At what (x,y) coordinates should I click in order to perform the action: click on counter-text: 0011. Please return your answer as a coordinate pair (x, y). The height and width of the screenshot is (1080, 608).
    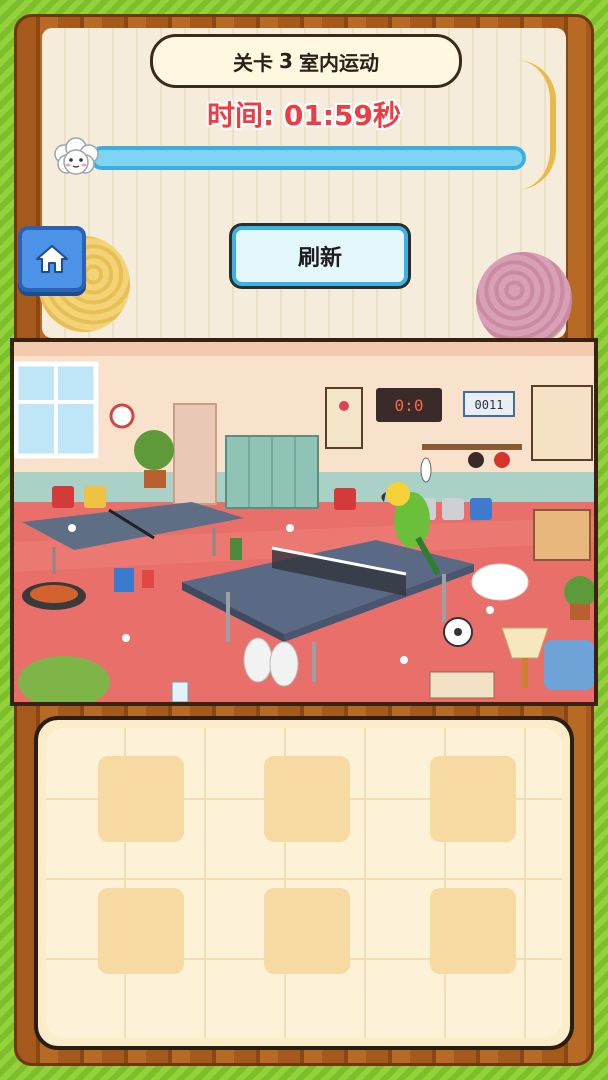
    Looking at the image, I should click on (489, 405).